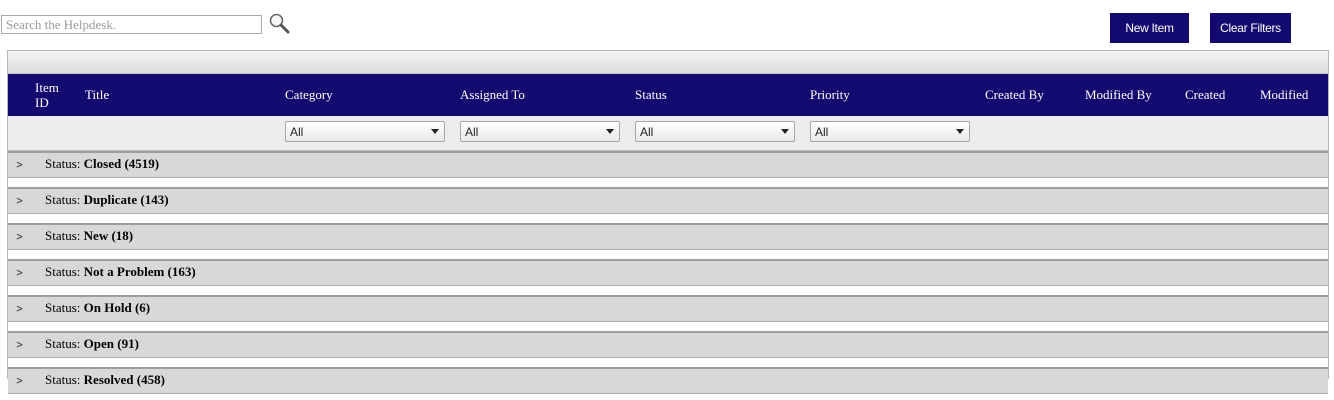  I want to click on group-row-duplicate: > Status: Duplicate (143), so click(668, 200).